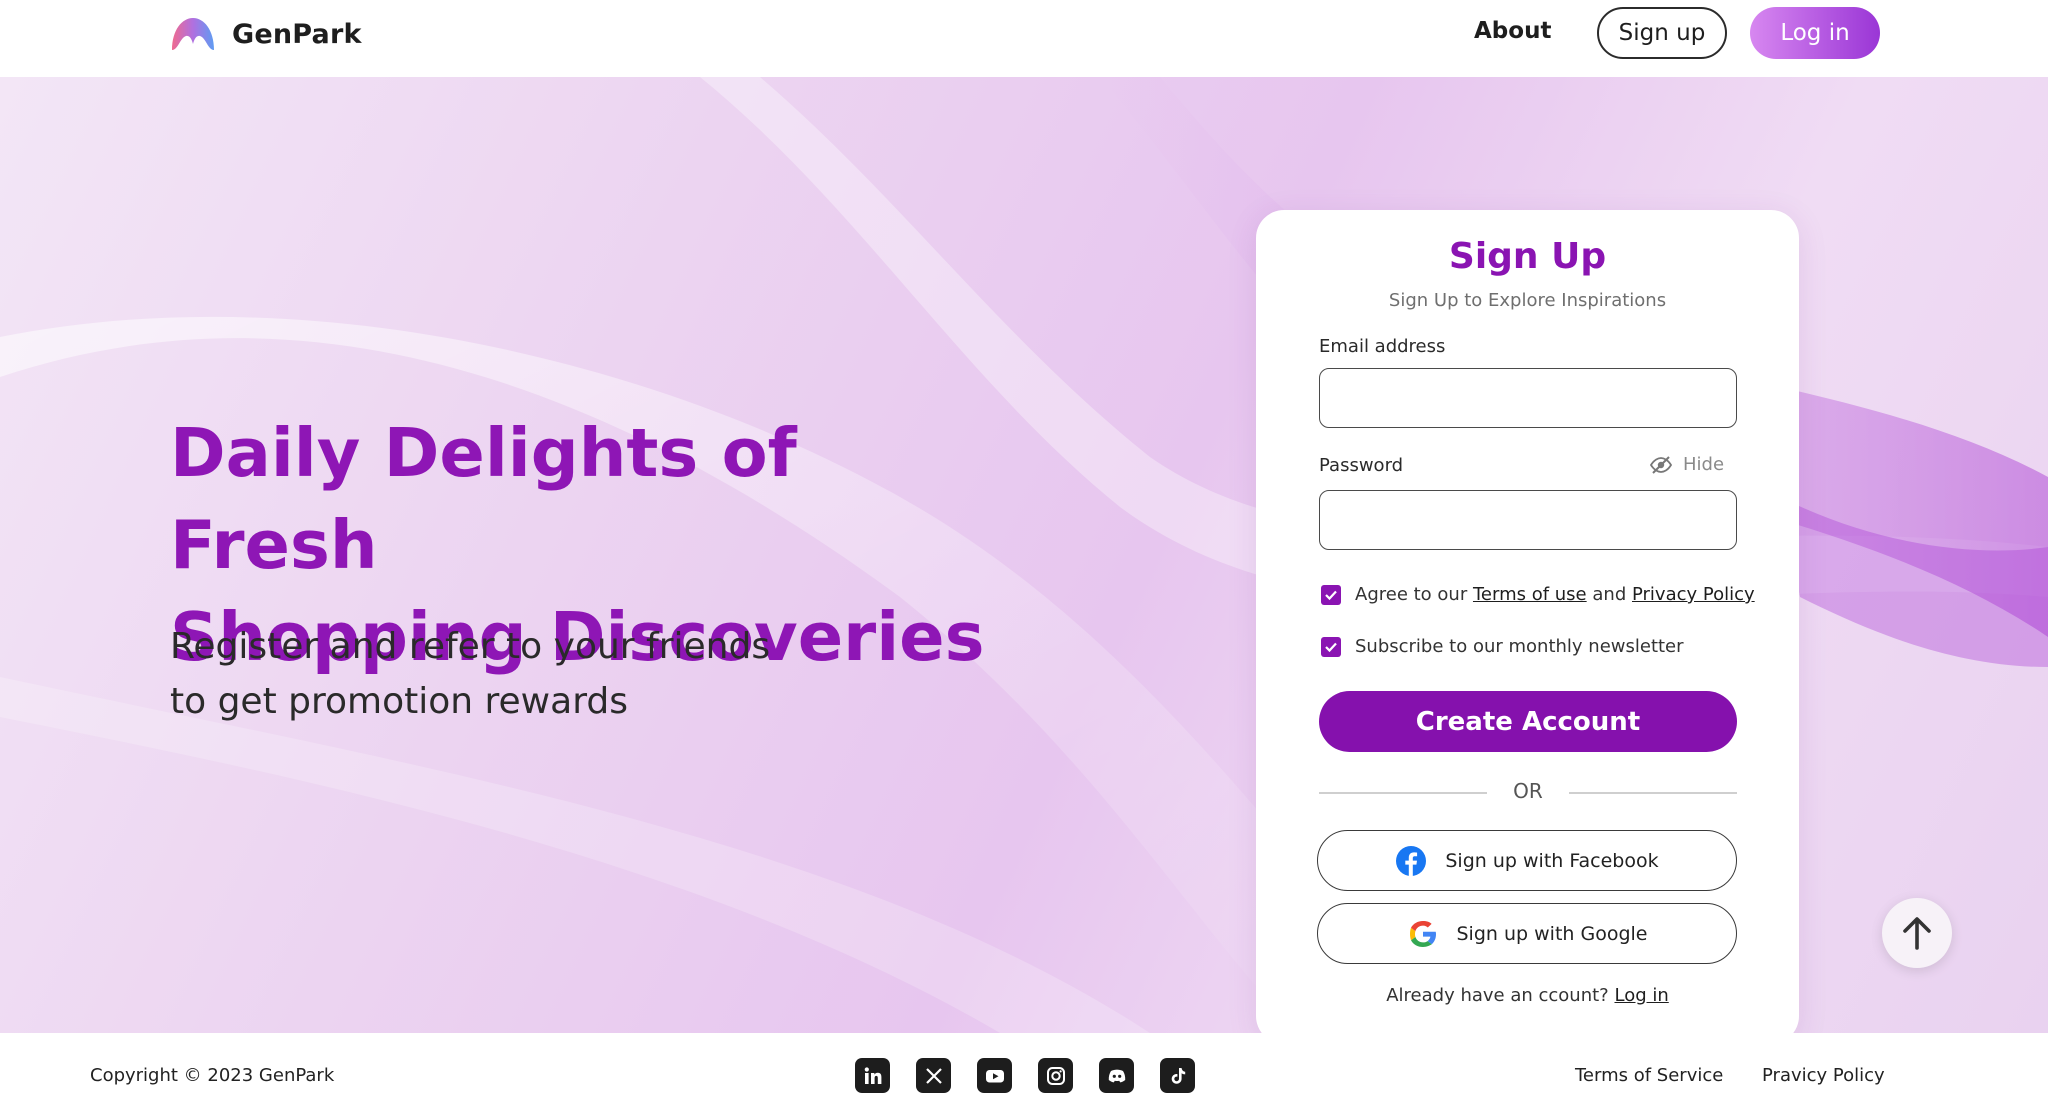 The image size is (2048, 1109). Describe the element at coordinates (399, 701) in the screenshot. I see `hero-subtitle-line-2: to get promotion rewards` at that location.